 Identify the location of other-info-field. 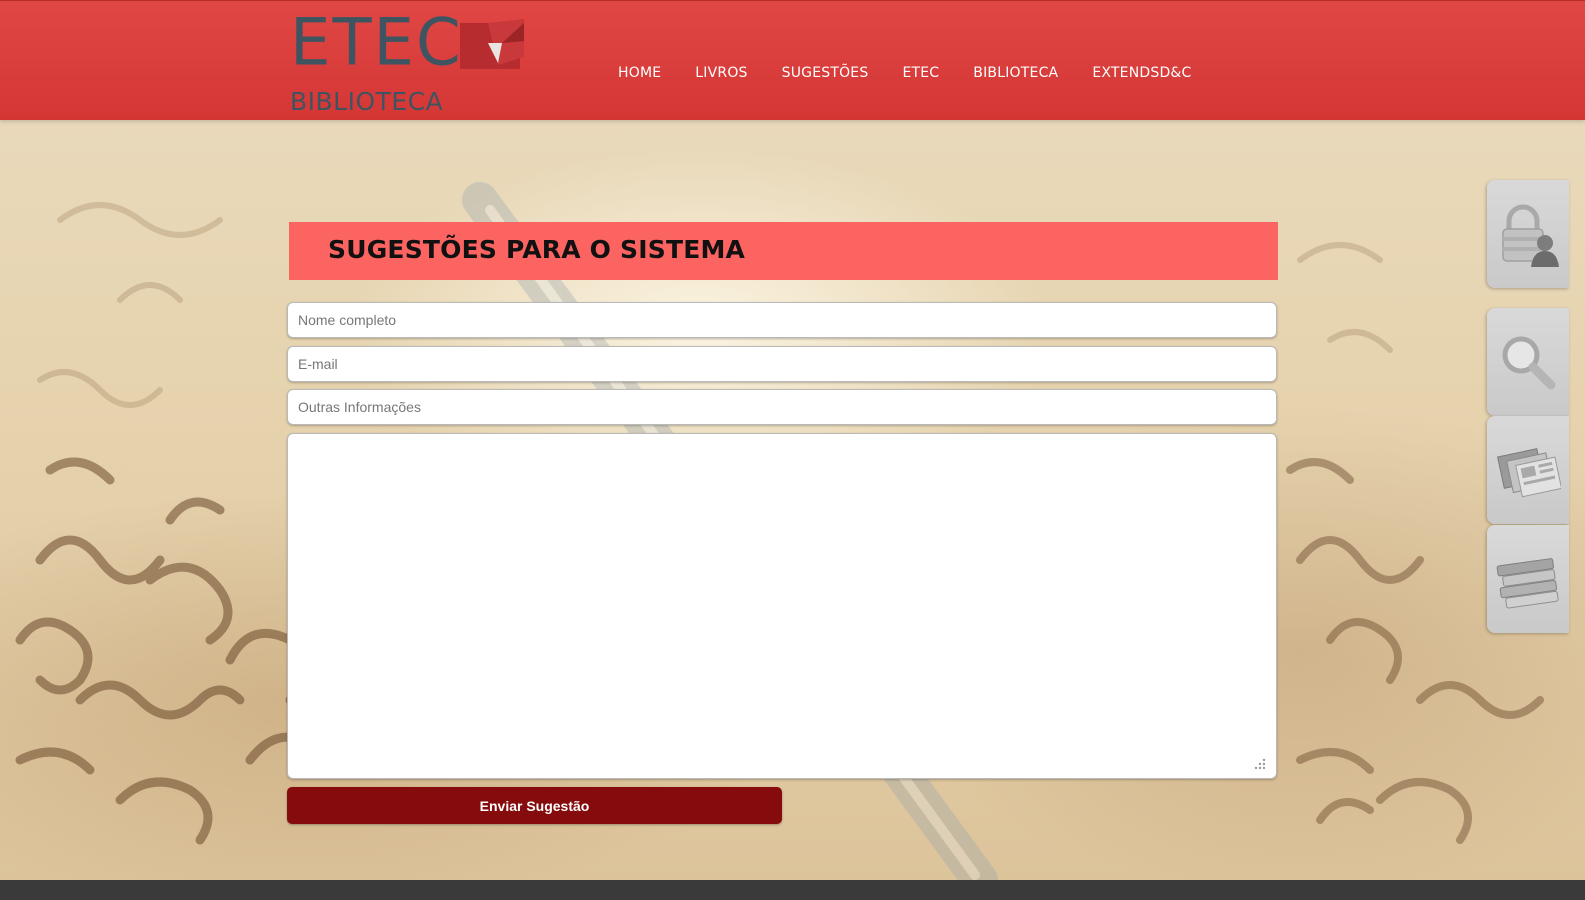
(782, 407).